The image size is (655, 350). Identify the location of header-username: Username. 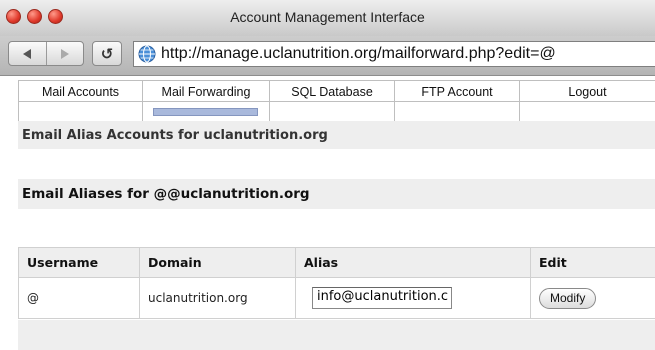
(79, 262).